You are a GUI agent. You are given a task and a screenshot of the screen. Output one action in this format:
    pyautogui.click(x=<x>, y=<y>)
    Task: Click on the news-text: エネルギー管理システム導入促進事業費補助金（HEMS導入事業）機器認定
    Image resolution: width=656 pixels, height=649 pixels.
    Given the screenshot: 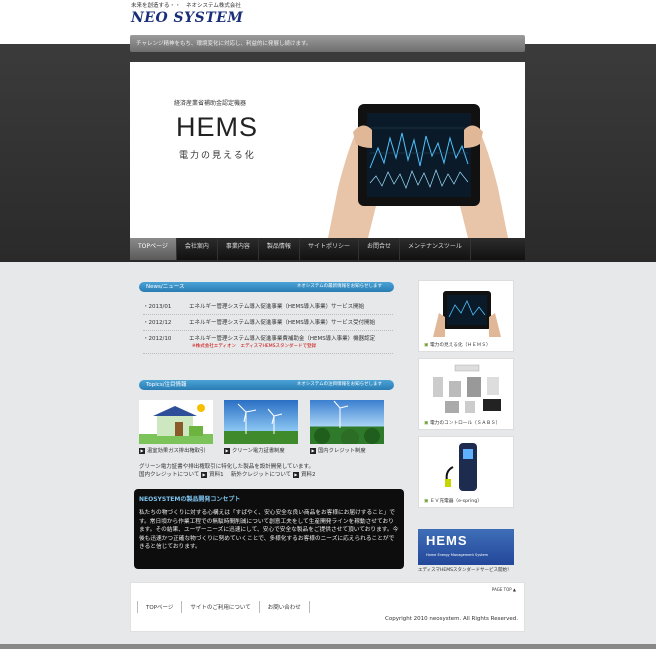 What is the action you would take?
    pyautogui.click(x=282, y=339)
    